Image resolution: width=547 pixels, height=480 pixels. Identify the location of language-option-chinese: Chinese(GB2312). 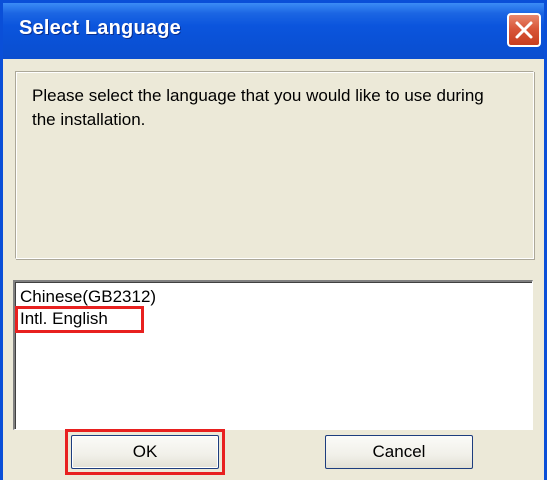
(88, 297).